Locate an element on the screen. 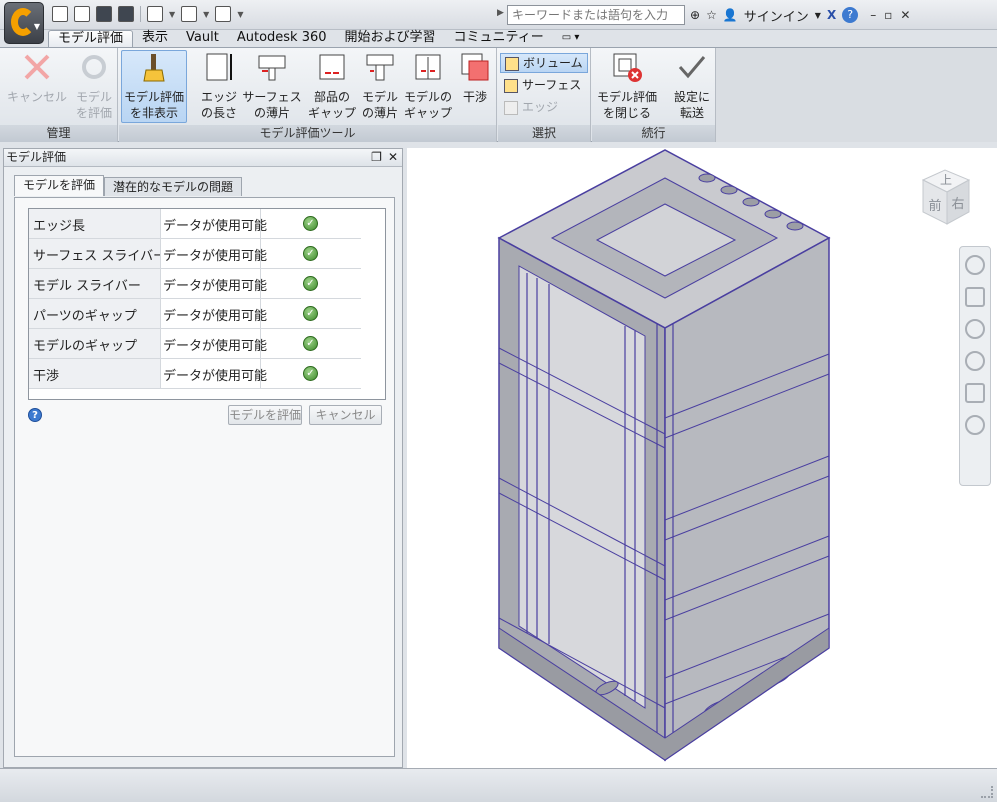  application-menu-button: ▼ is located at coordinates (24, 23).